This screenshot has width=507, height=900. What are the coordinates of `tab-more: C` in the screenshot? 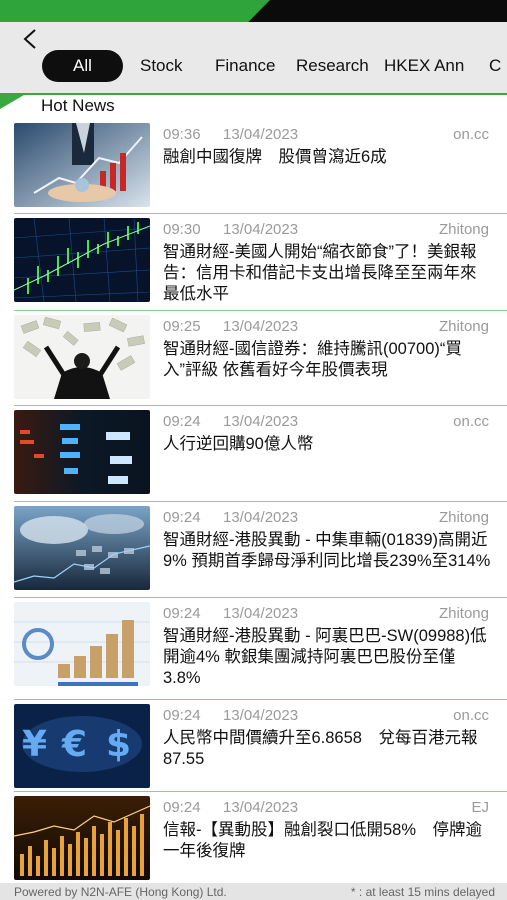 It's located at (495, 66).